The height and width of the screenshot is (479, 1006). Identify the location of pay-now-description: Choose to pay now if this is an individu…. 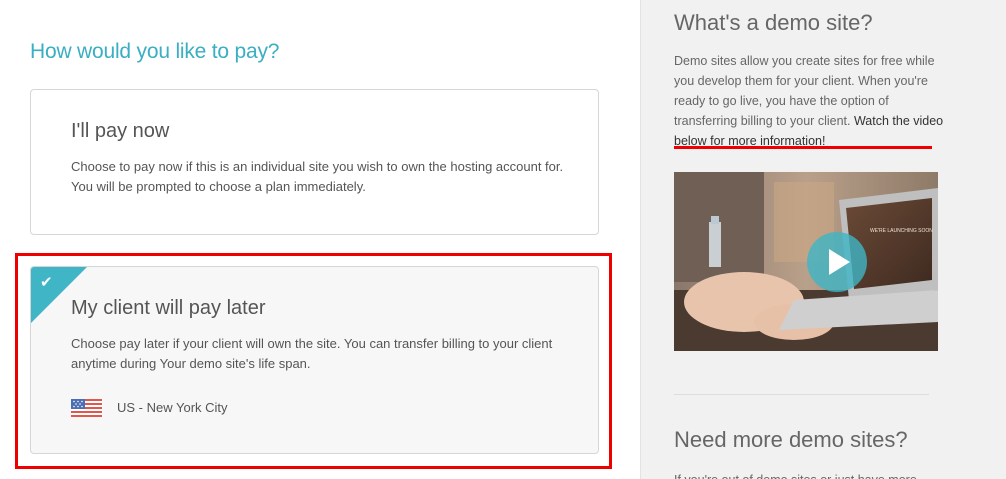
(317, 176).